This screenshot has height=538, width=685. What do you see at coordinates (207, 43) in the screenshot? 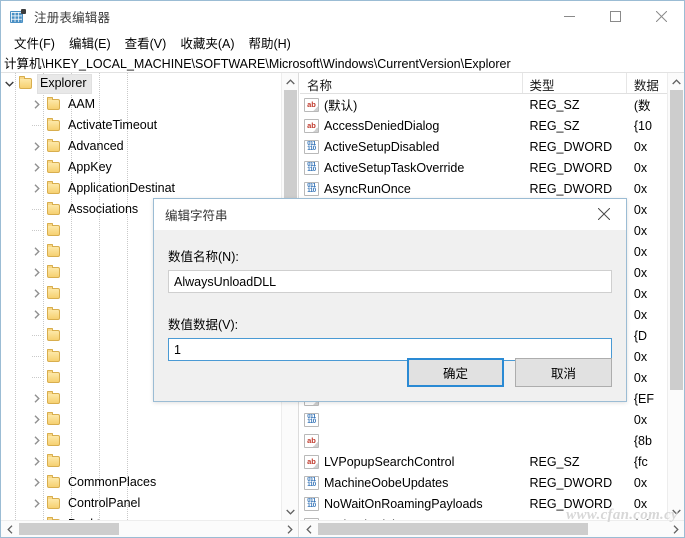
I see `menu-favorites: 收藏夹(A)` at bounding box center [207, 43].